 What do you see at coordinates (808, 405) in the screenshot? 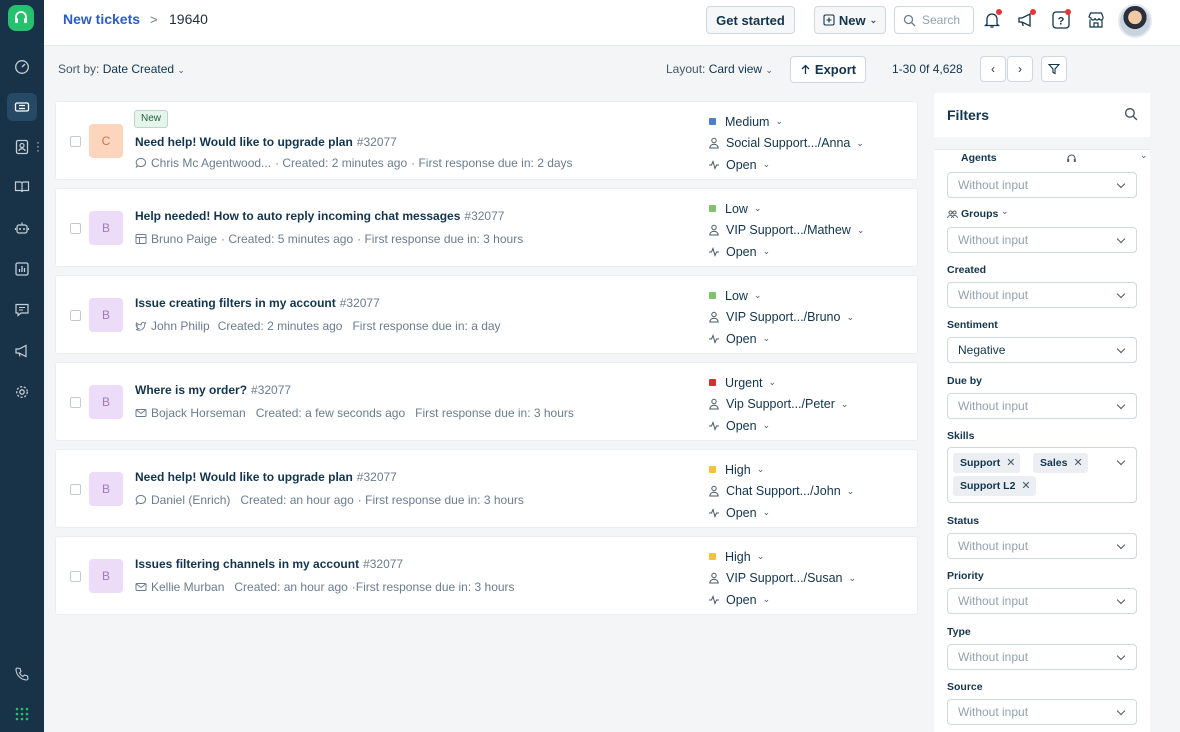
I see `group-agent-dropdown: Vip Support.../Peter ⌄` at bounding box center [808, 405].